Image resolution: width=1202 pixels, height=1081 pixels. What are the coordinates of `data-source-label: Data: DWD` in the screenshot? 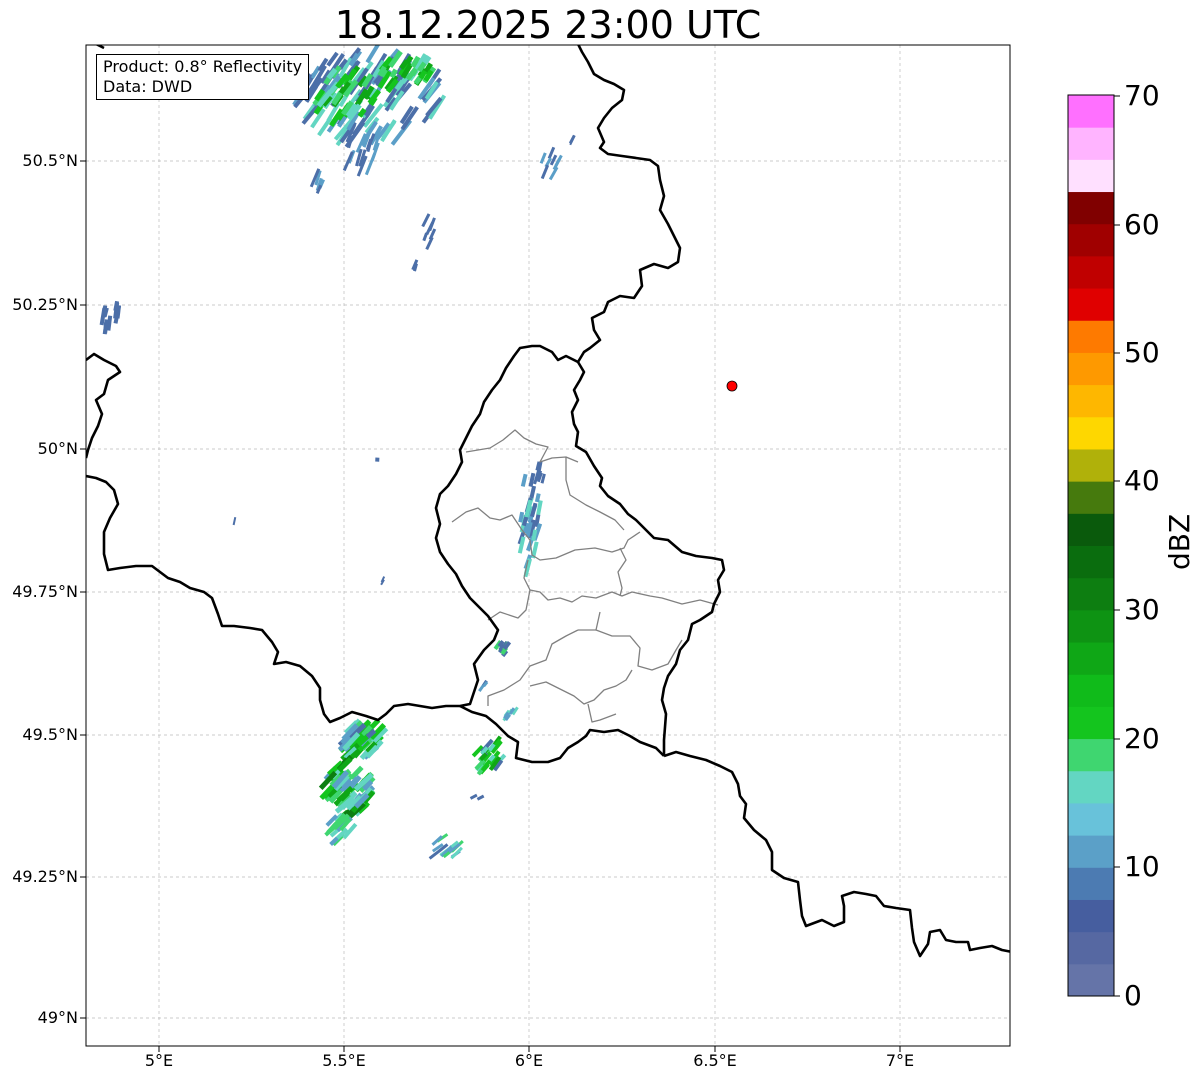 It's located at (148, 86).